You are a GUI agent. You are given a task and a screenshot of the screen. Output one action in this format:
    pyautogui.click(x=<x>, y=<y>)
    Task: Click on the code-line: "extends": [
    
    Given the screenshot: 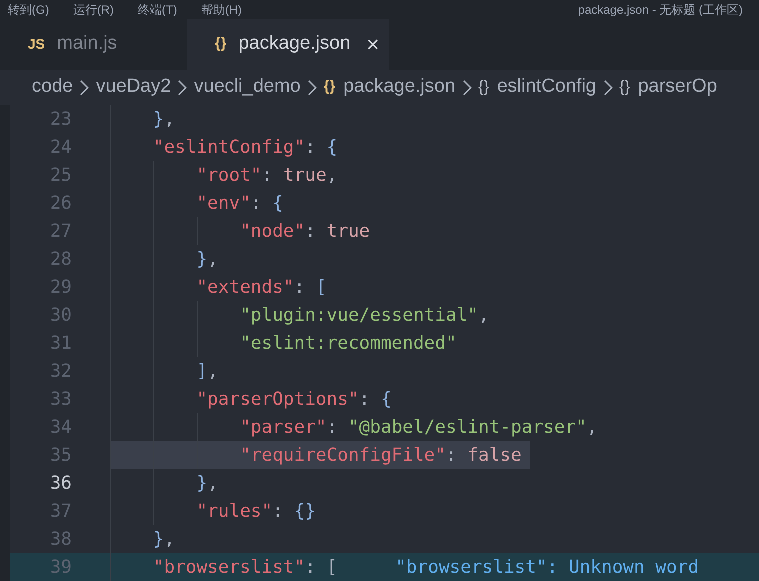 What is the action you would take?
    pyautogui.click(x=222, y=287)
    